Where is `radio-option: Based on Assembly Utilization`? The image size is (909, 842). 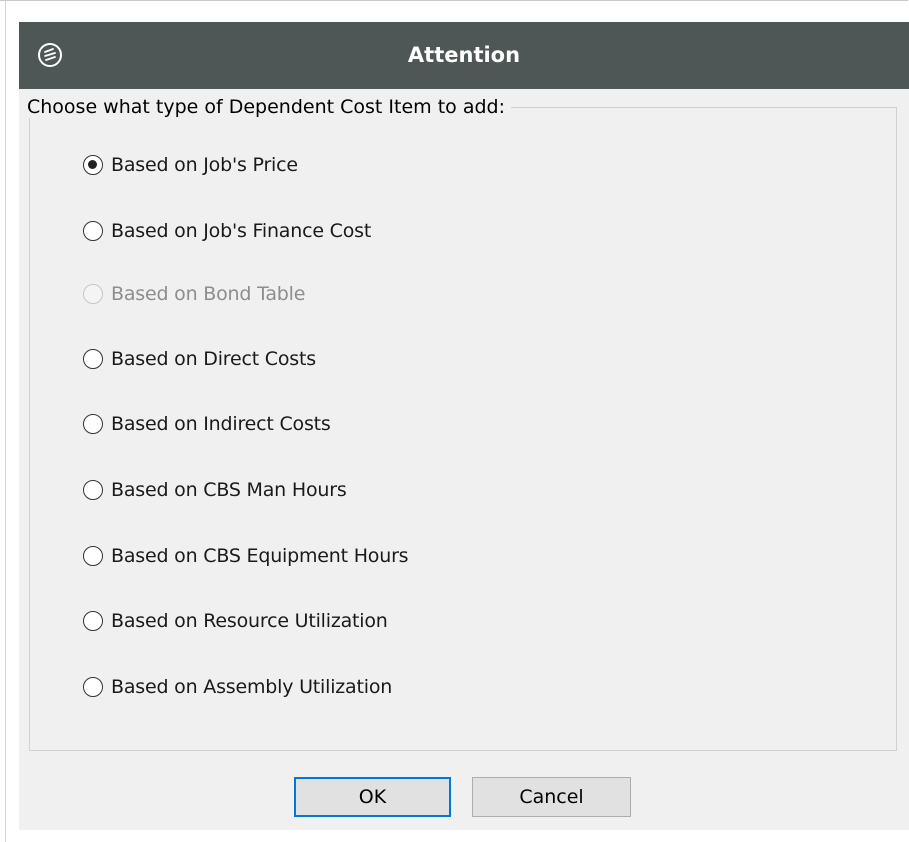 radio-option: Based on Assembly Utilization is located at coordinates (237, 687).